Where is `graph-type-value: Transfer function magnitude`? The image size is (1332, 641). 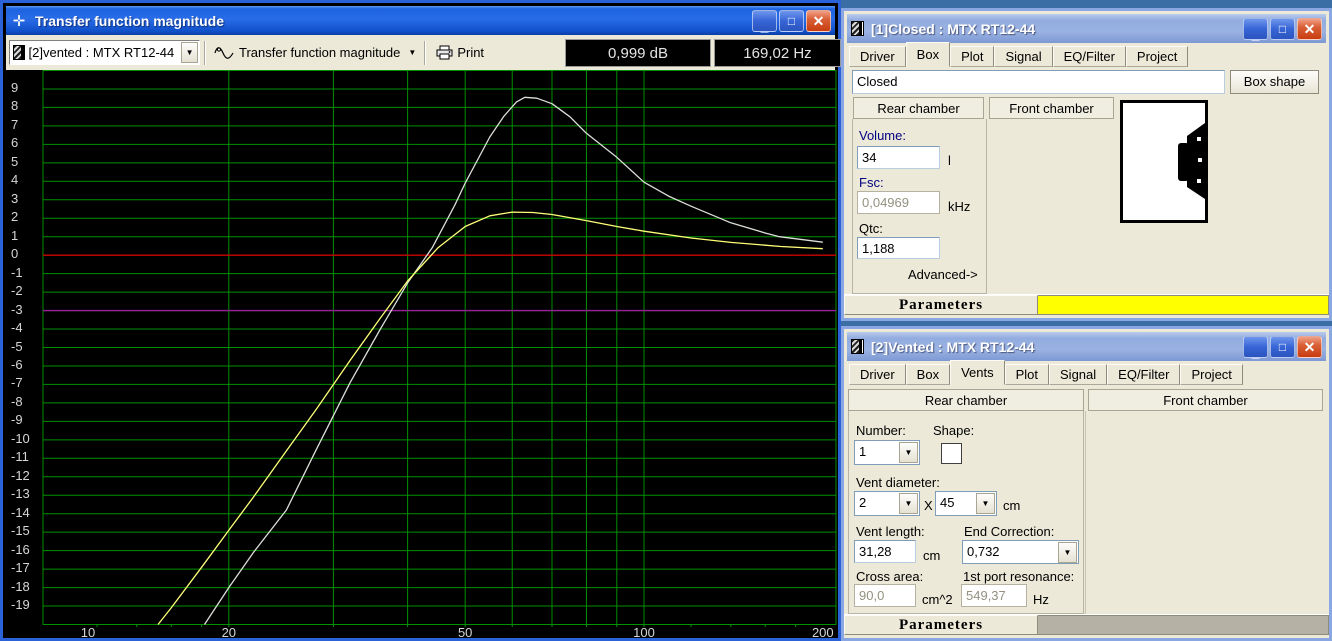
graph-type-value: Transfer function magnitude is located at coordinates (320, 52).